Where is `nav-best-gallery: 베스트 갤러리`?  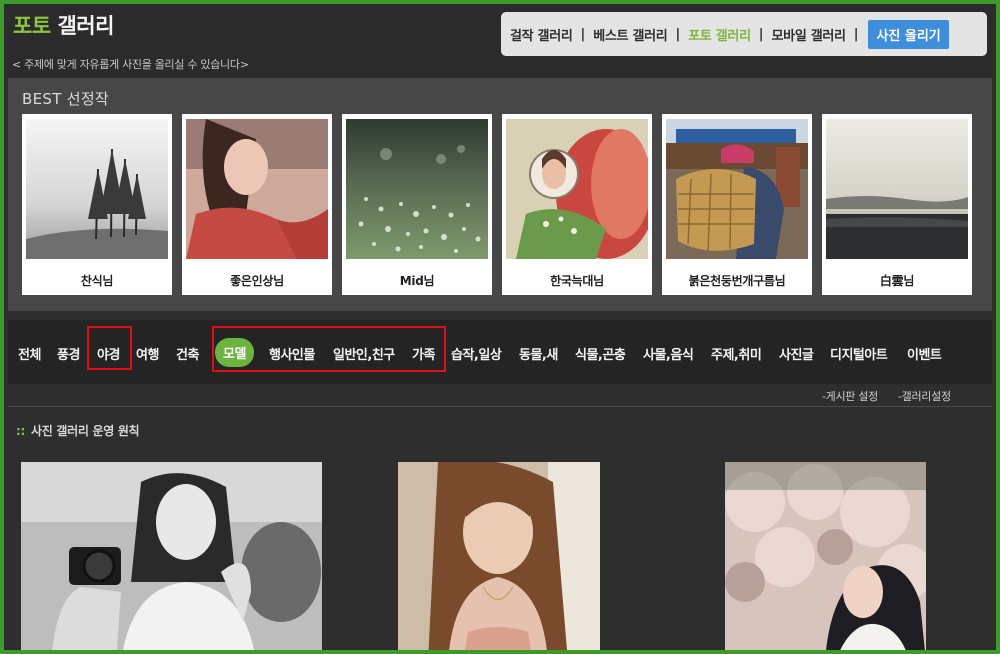 nav-best-gallery: 베스트 갤러리 is located at coordinates (630, 34).